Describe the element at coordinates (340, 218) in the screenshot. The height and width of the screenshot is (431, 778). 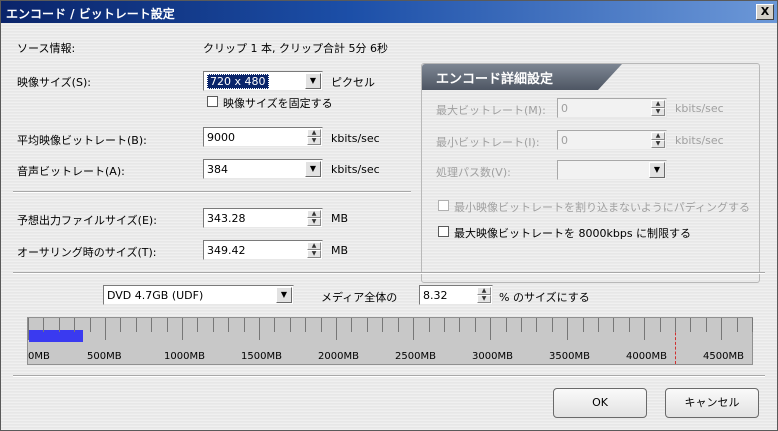
I see `predicted-size-unit: MB` at that location.